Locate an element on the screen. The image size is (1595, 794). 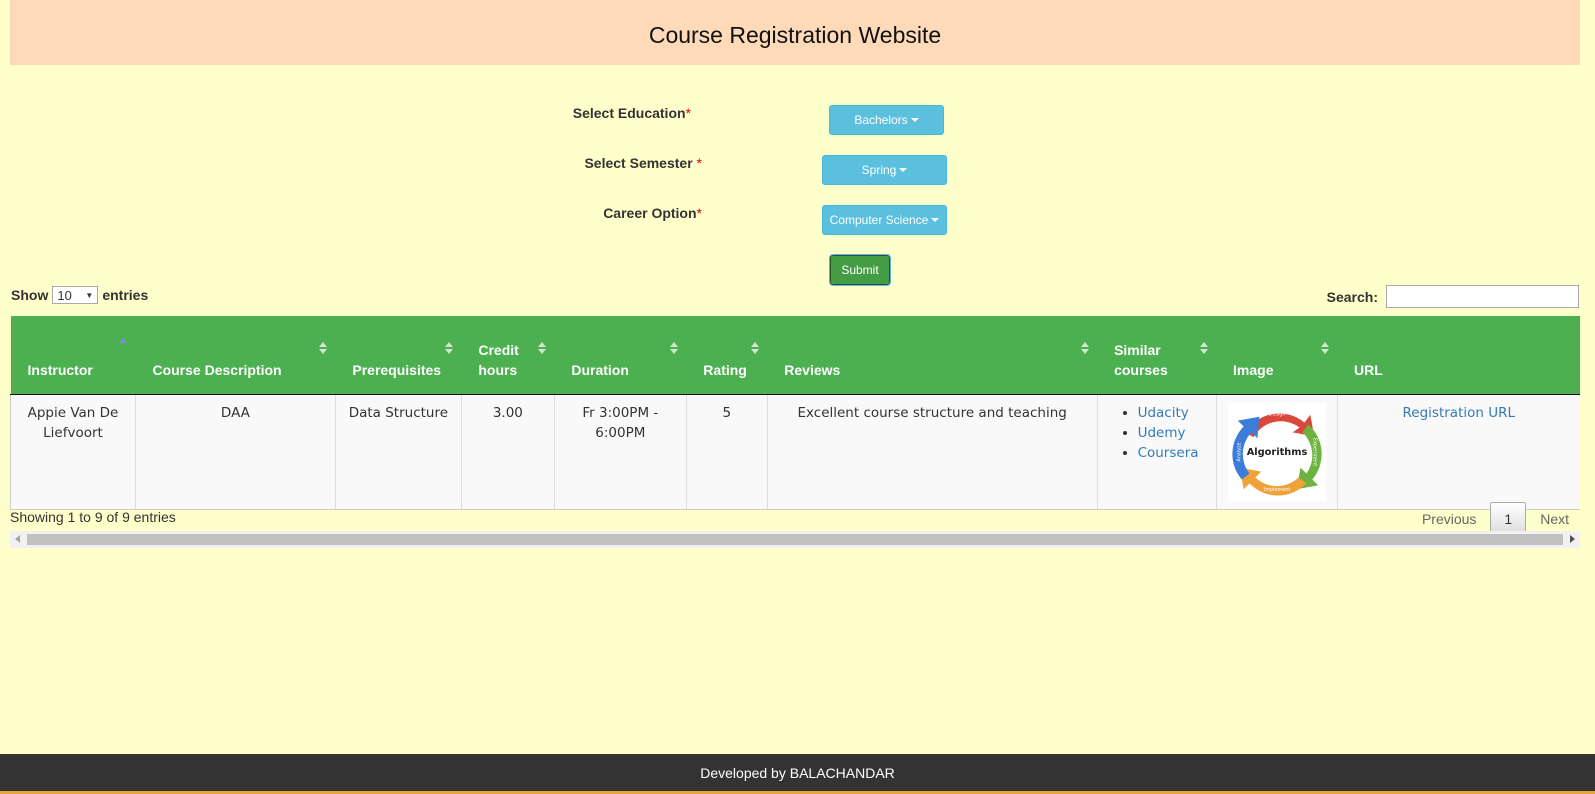
column-header-instructor: Instructor is located at coordinates (73, 355).